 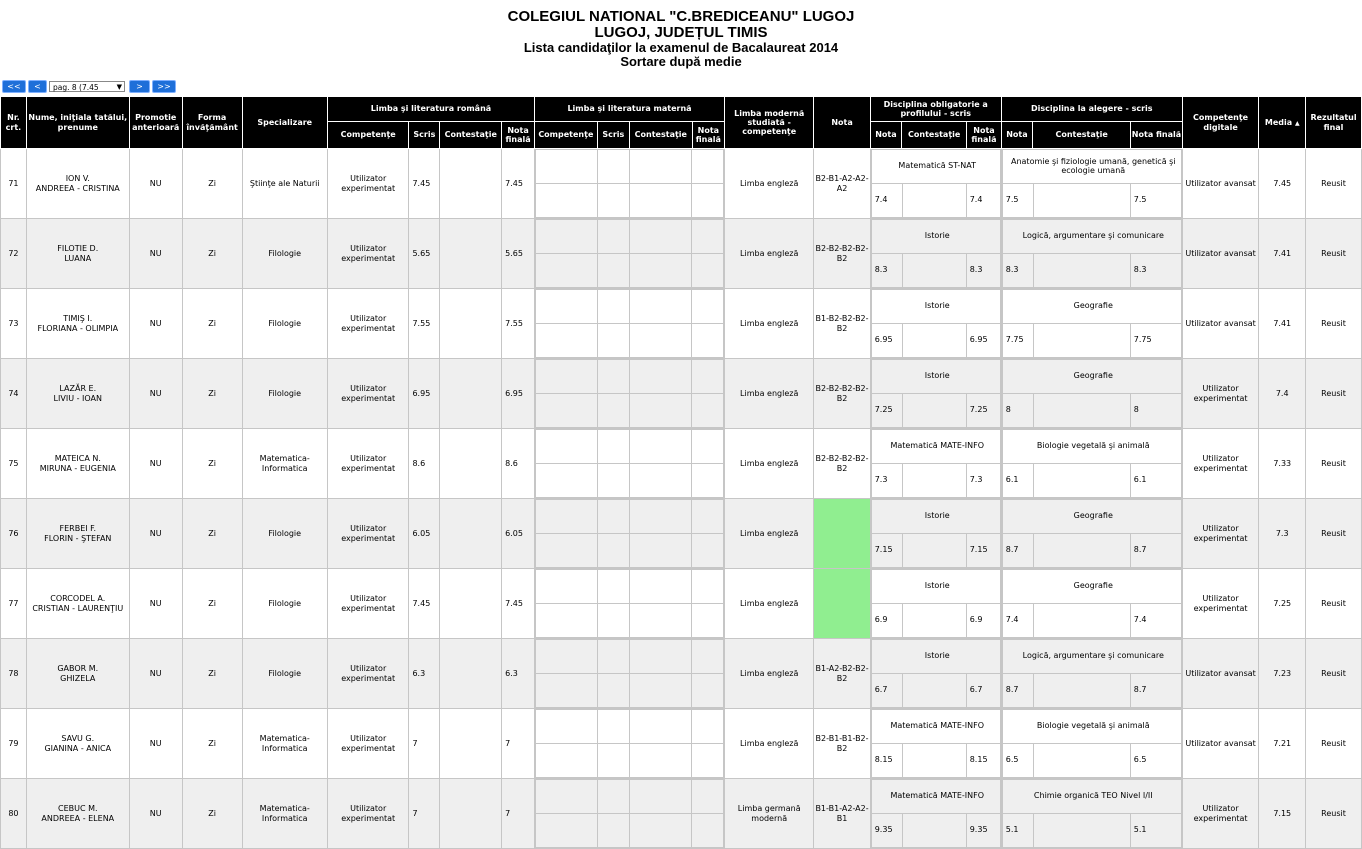 What do you see at coordinates (983, 480) in the screenshot?
I see `row-obl-nota-finala: 7.3` at bounding box center [983, 480].